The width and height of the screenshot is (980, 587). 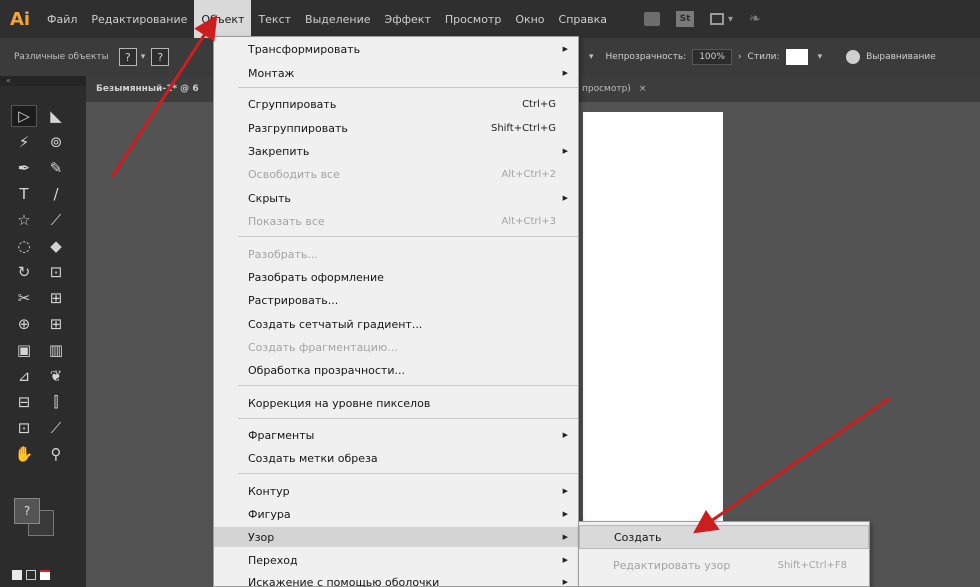 I want to click on menu-item-make-pixel-perfect: Коррекция на уровне пикселов, so click(x=396, y=403).